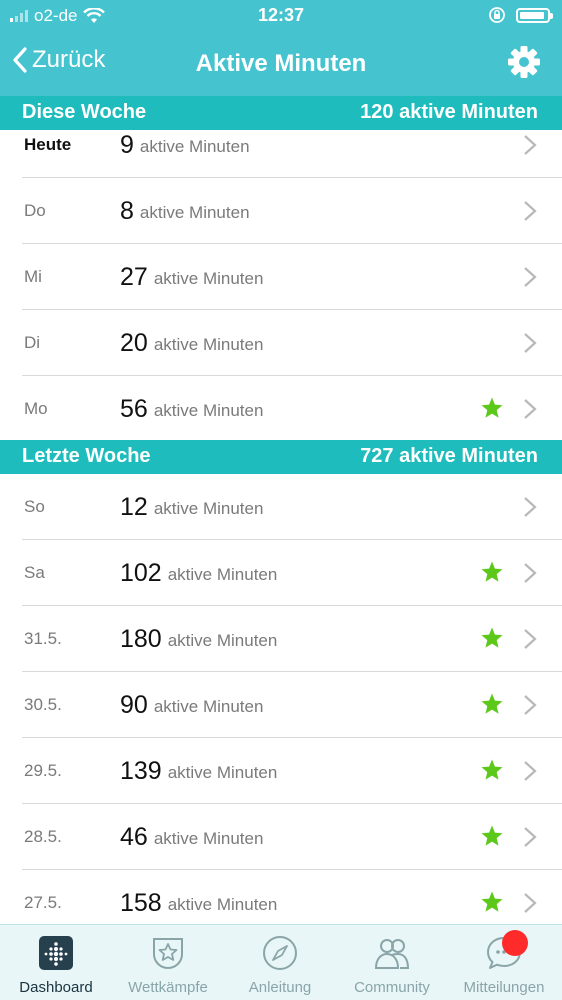  What do you see at coordinates (141, 902) in the screenshot?
I see `minutes-value: 158` at bounding box center [141, 902].